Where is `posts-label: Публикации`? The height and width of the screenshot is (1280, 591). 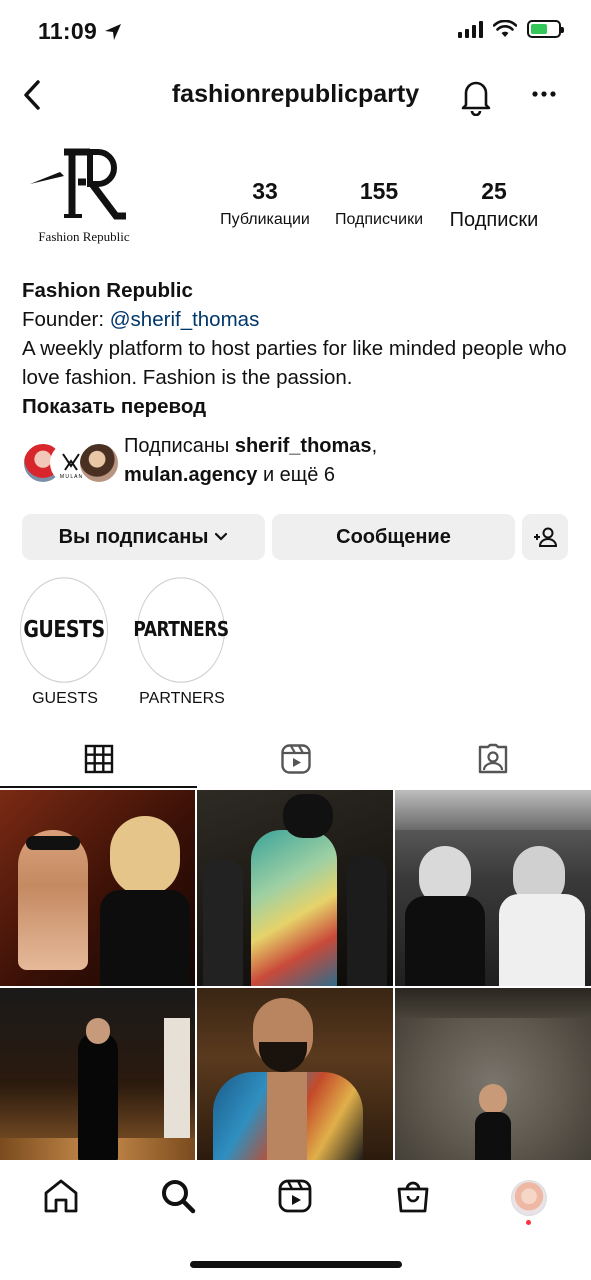
posts-label: Публикации is located at coordinates (265, 219).